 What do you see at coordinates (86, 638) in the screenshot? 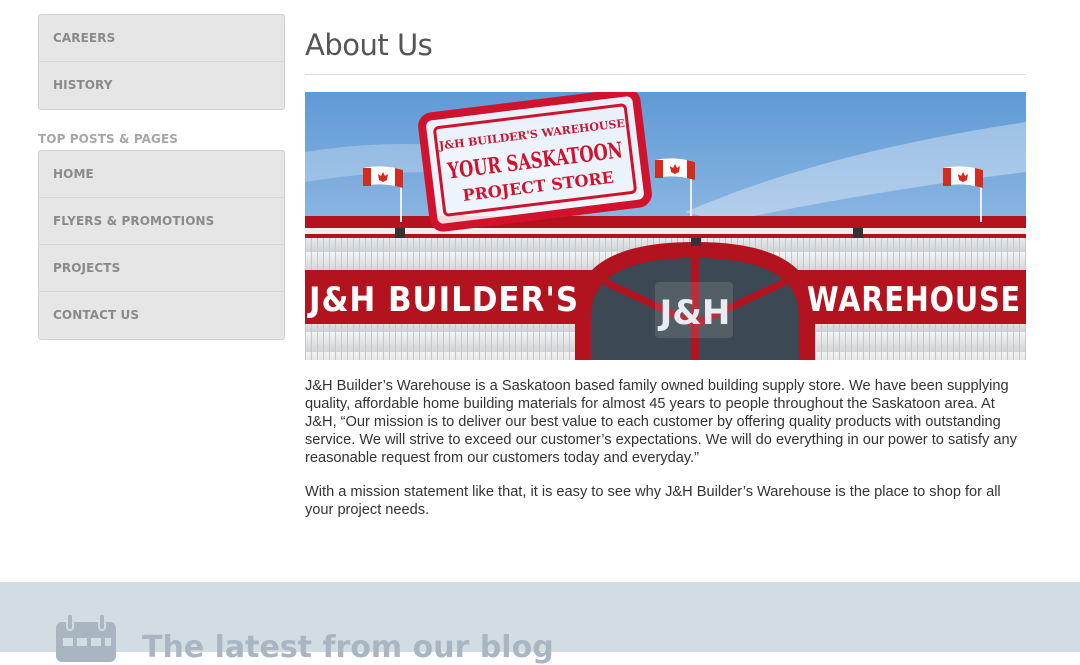
I see `calendar-icon` at bounding box center [86, 638].